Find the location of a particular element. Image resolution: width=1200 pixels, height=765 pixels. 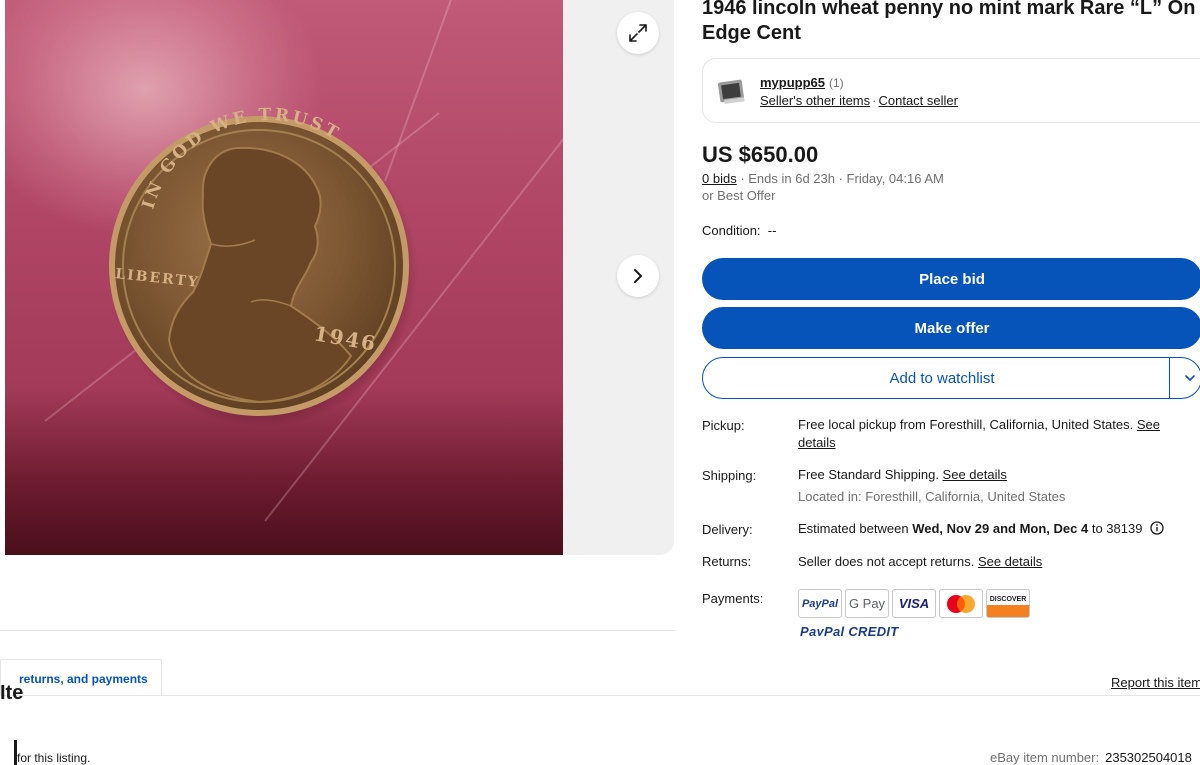

item-number-label: eBay item number: is located at coordinates (1045, 757).